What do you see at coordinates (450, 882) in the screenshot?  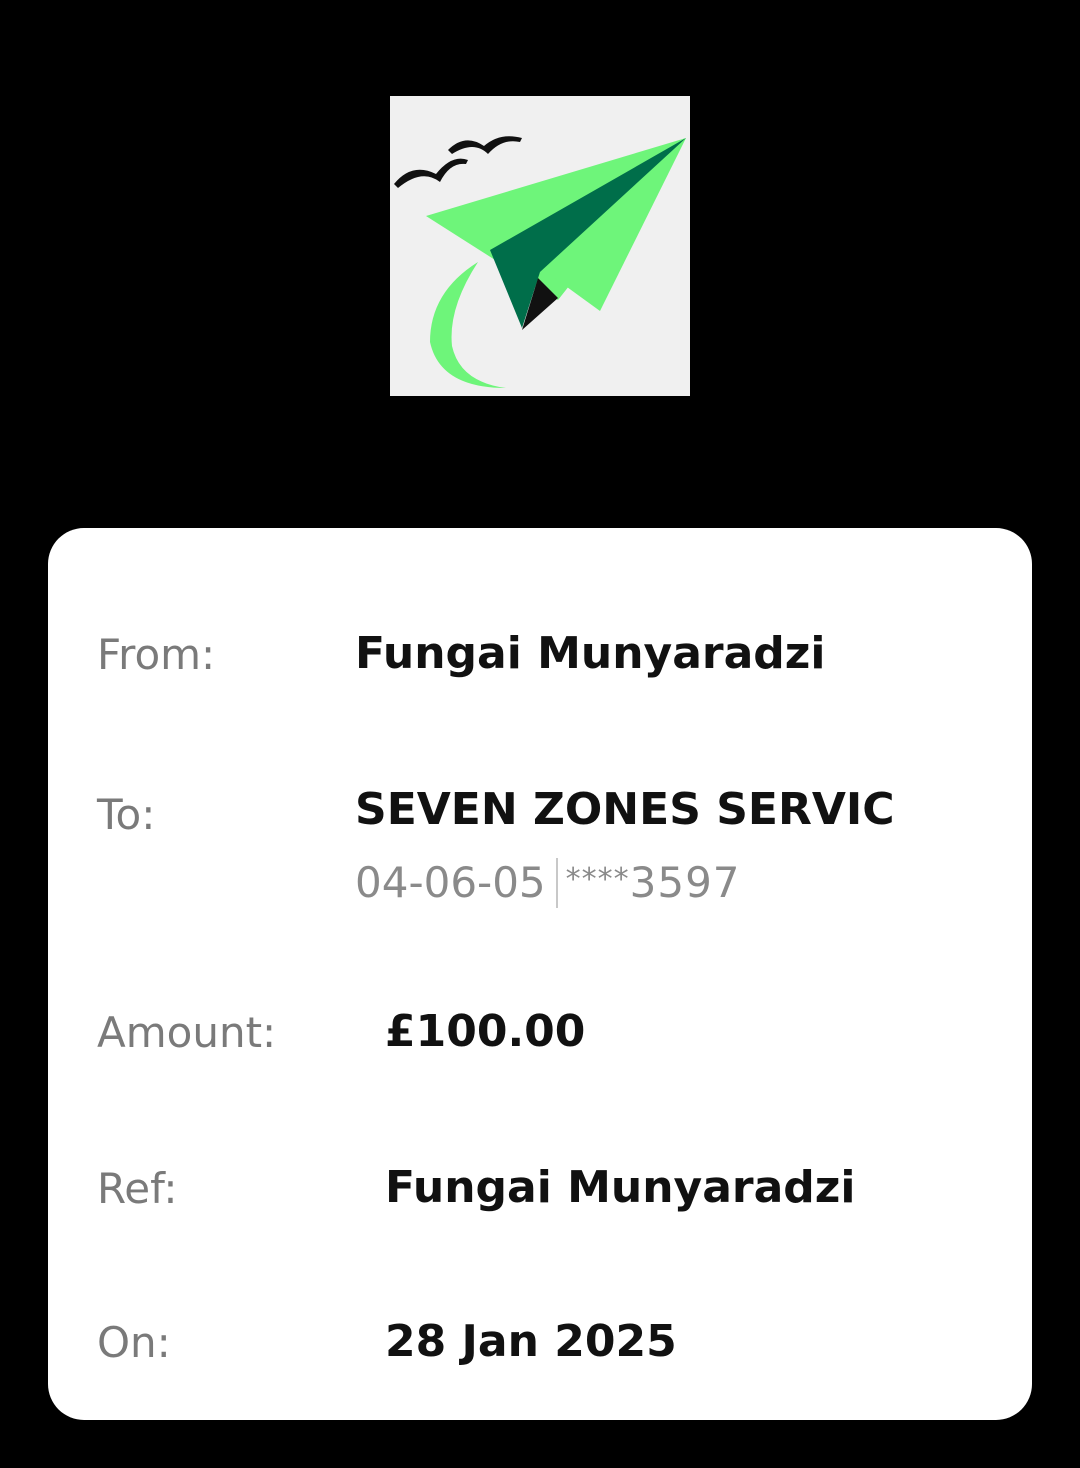 I see `sort-code: 04-06-05` at bounding box center [450, 882].